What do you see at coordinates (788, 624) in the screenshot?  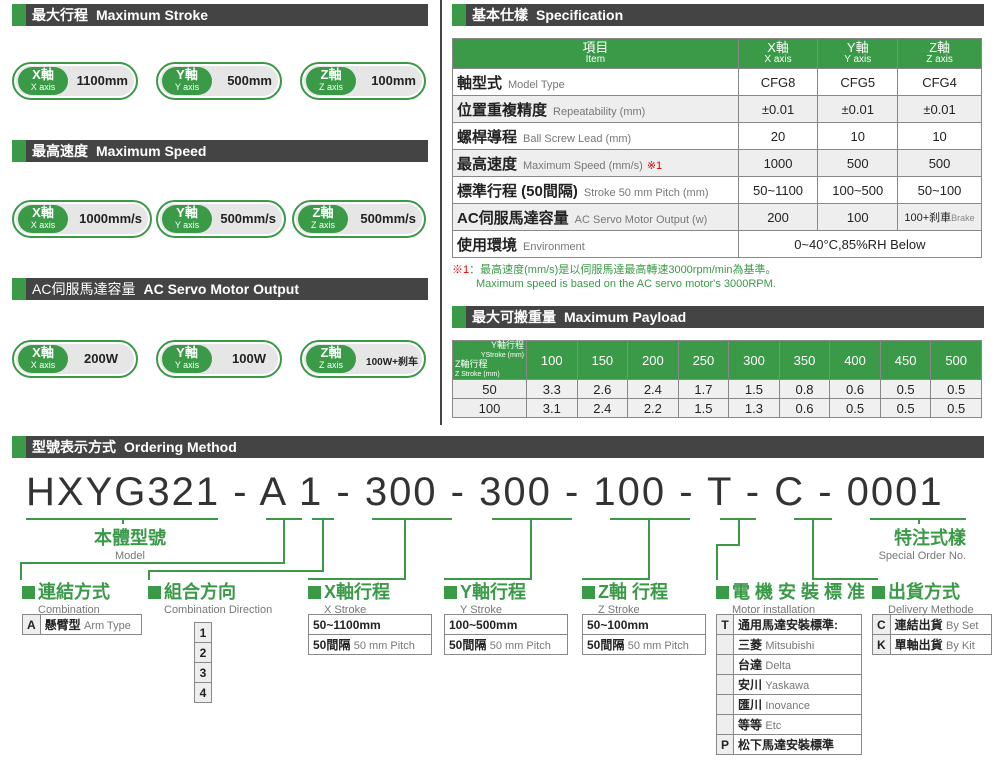 I see `list-item: T 通用馬達安裝標準:` at bounding box center [788, 624].